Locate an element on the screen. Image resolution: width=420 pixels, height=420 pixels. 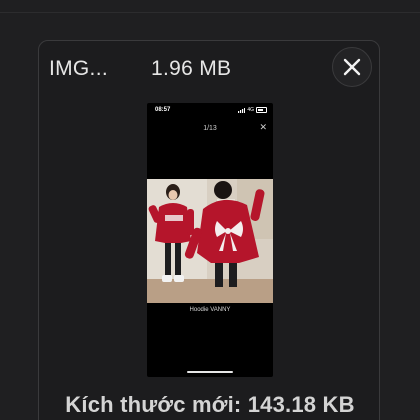
signal-icon is located at coordinates (242, 110).